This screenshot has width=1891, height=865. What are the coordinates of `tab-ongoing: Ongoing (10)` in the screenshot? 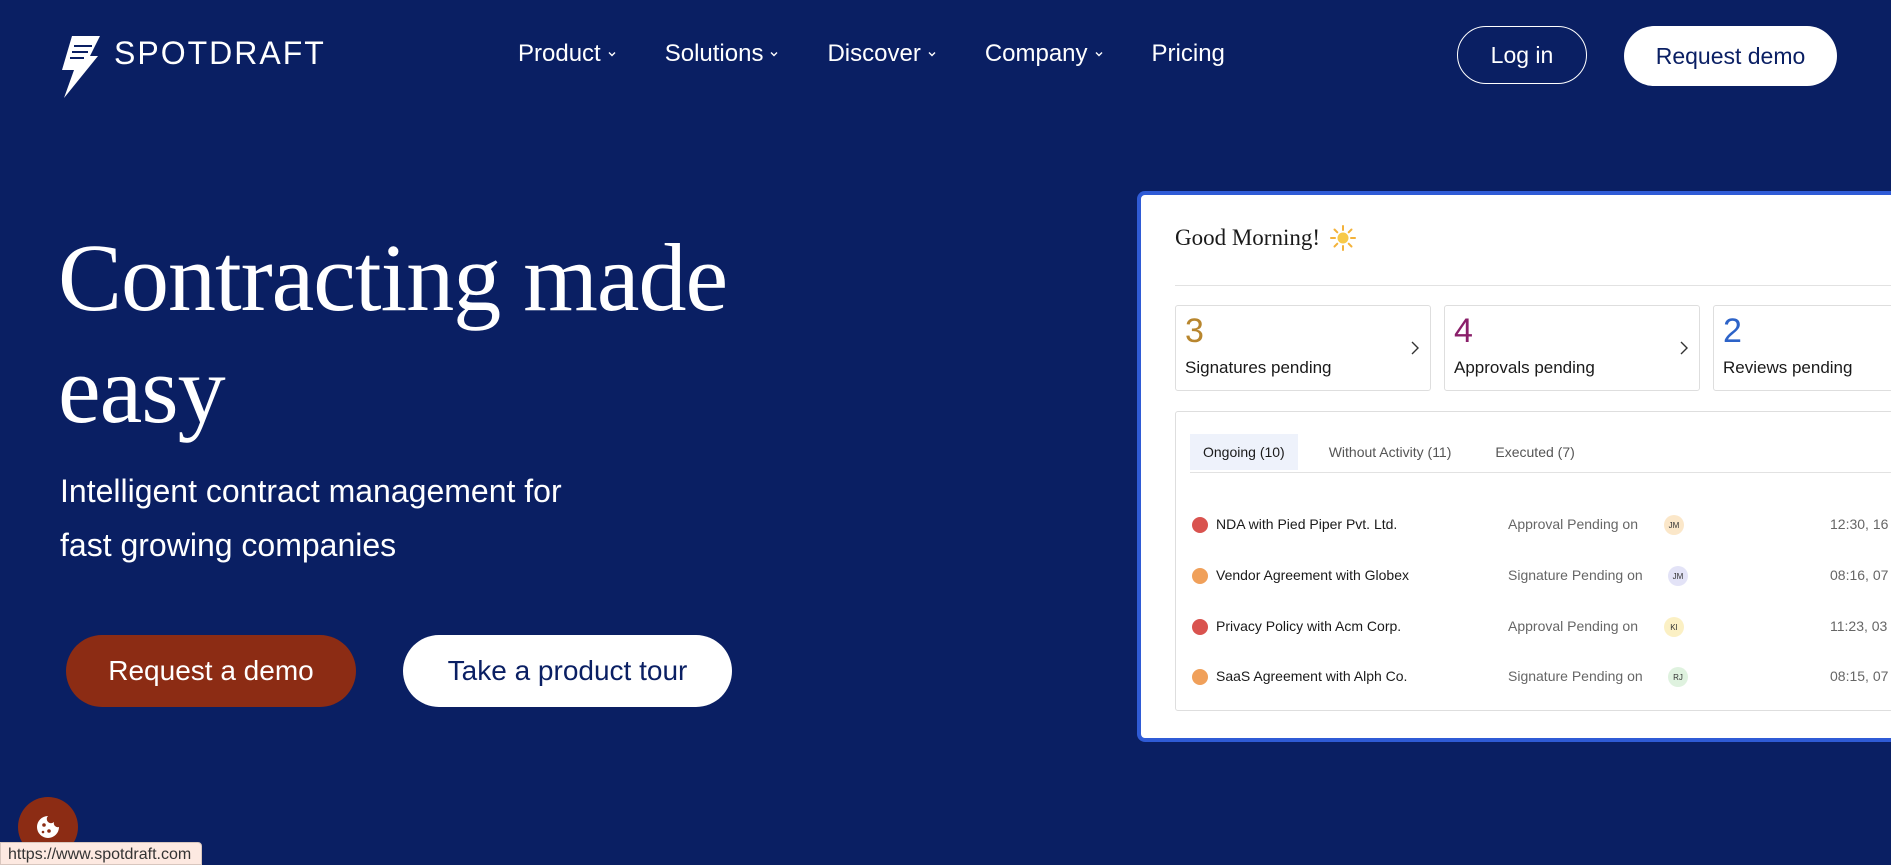 It's located at (1244, 452).